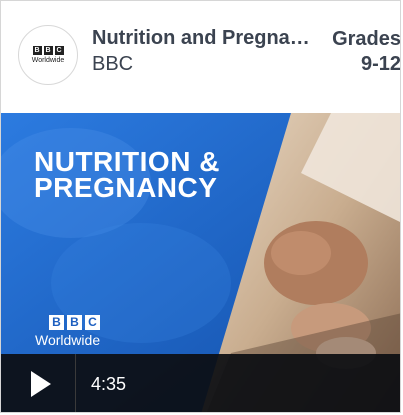 This screenshot has width=403, height=415. I want to click on video-controls: 4:35, so click(200, 383).